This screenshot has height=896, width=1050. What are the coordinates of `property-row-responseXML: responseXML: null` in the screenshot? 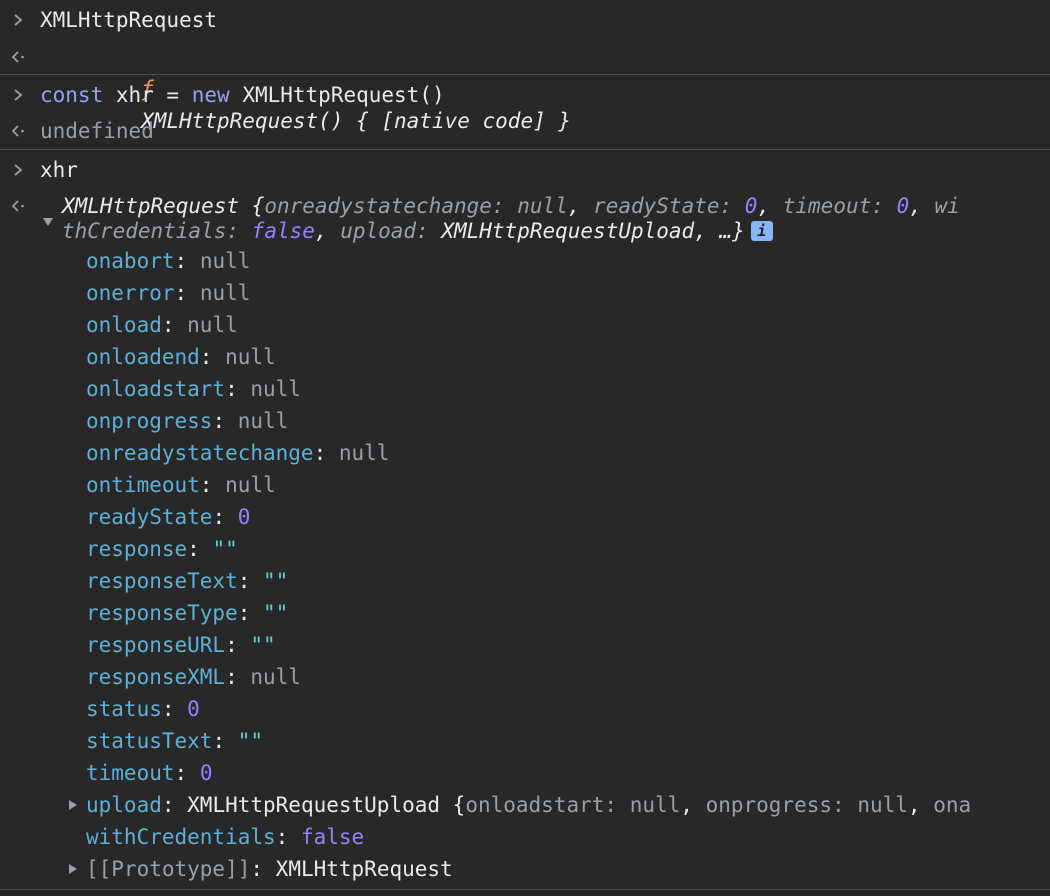 It's located at (193, 677).